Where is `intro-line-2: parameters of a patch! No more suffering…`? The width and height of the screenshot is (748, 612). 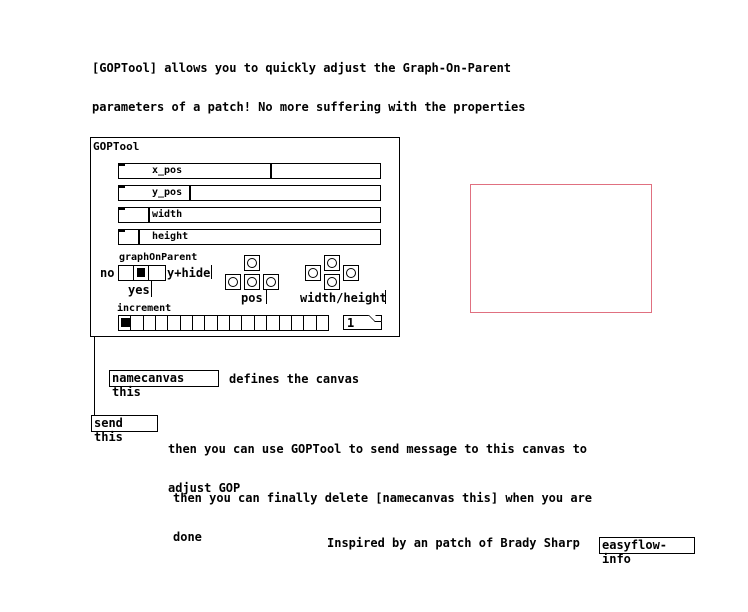
intro-line-2: parameters of a patch! No more suffering… is located at coordinates (309, 107).